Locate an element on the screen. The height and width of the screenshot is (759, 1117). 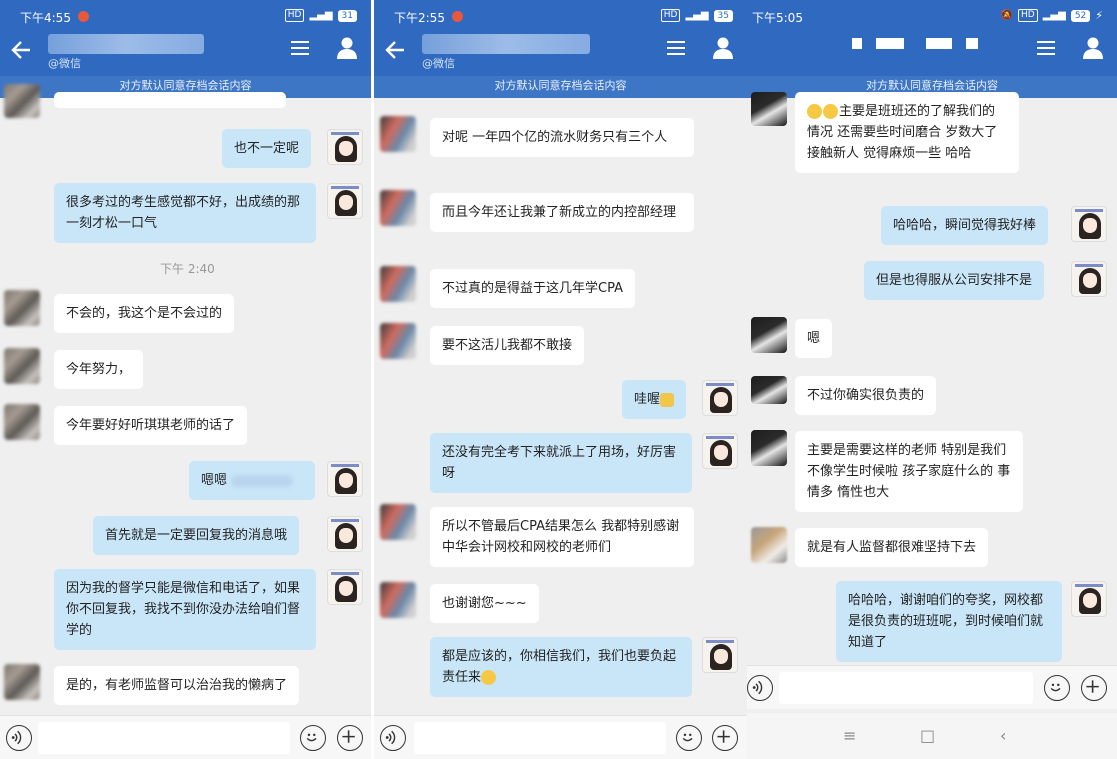
message-bubble: 都是应该的，你相信我们，我们也要负起责任来 is located at coordinates (561, 667).